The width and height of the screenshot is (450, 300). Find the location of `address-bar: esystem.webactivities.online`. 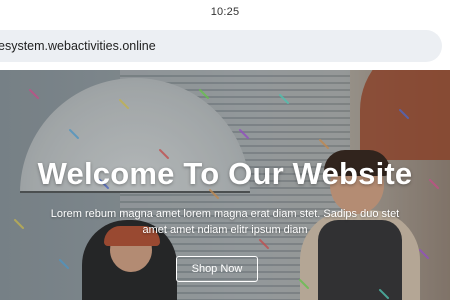

address-bar: esystem.webactivities.online is located at coordinates (221, 46).